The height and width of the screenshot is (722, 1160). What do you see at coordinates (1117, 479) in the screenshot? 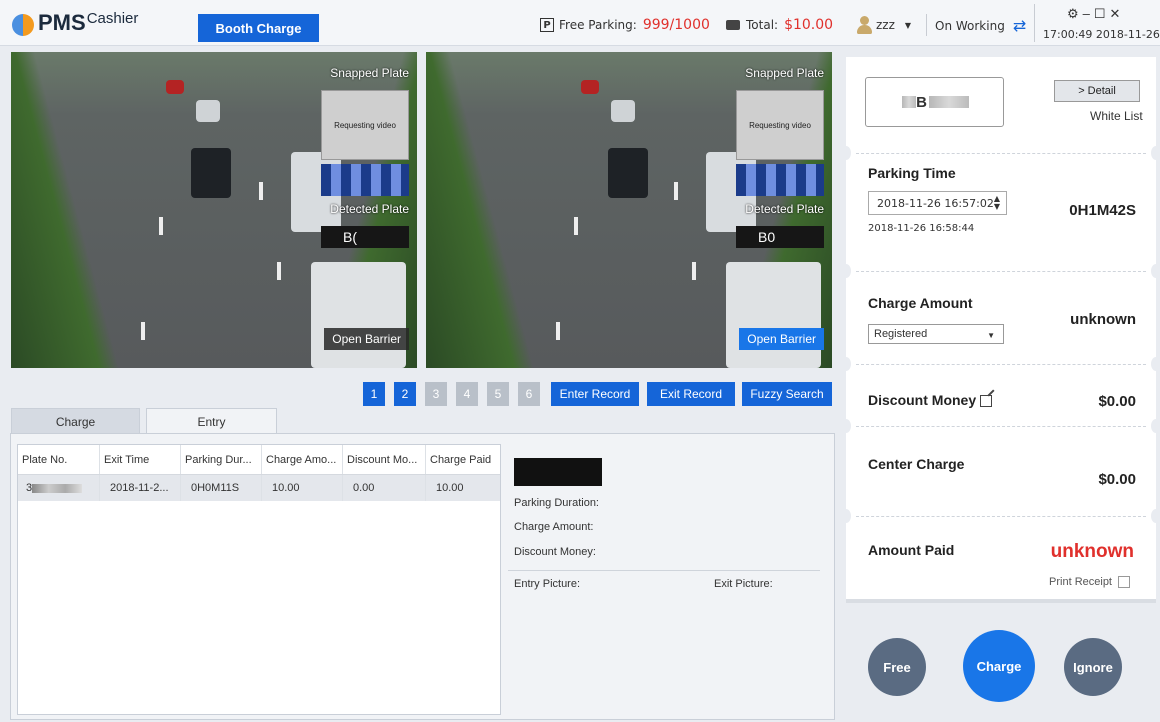
I see `center-charge-value: $0.00` at bounding box center [1117, 479].